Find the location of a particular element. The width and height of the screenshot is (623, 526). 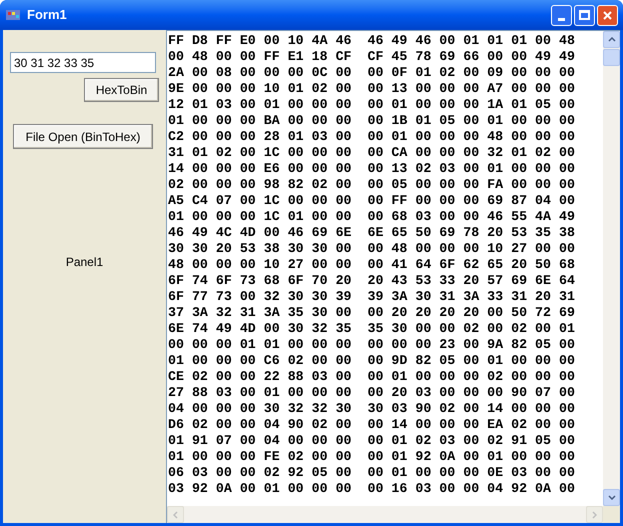

panel-caption: Panel1 is located at coordinates (85, 262).